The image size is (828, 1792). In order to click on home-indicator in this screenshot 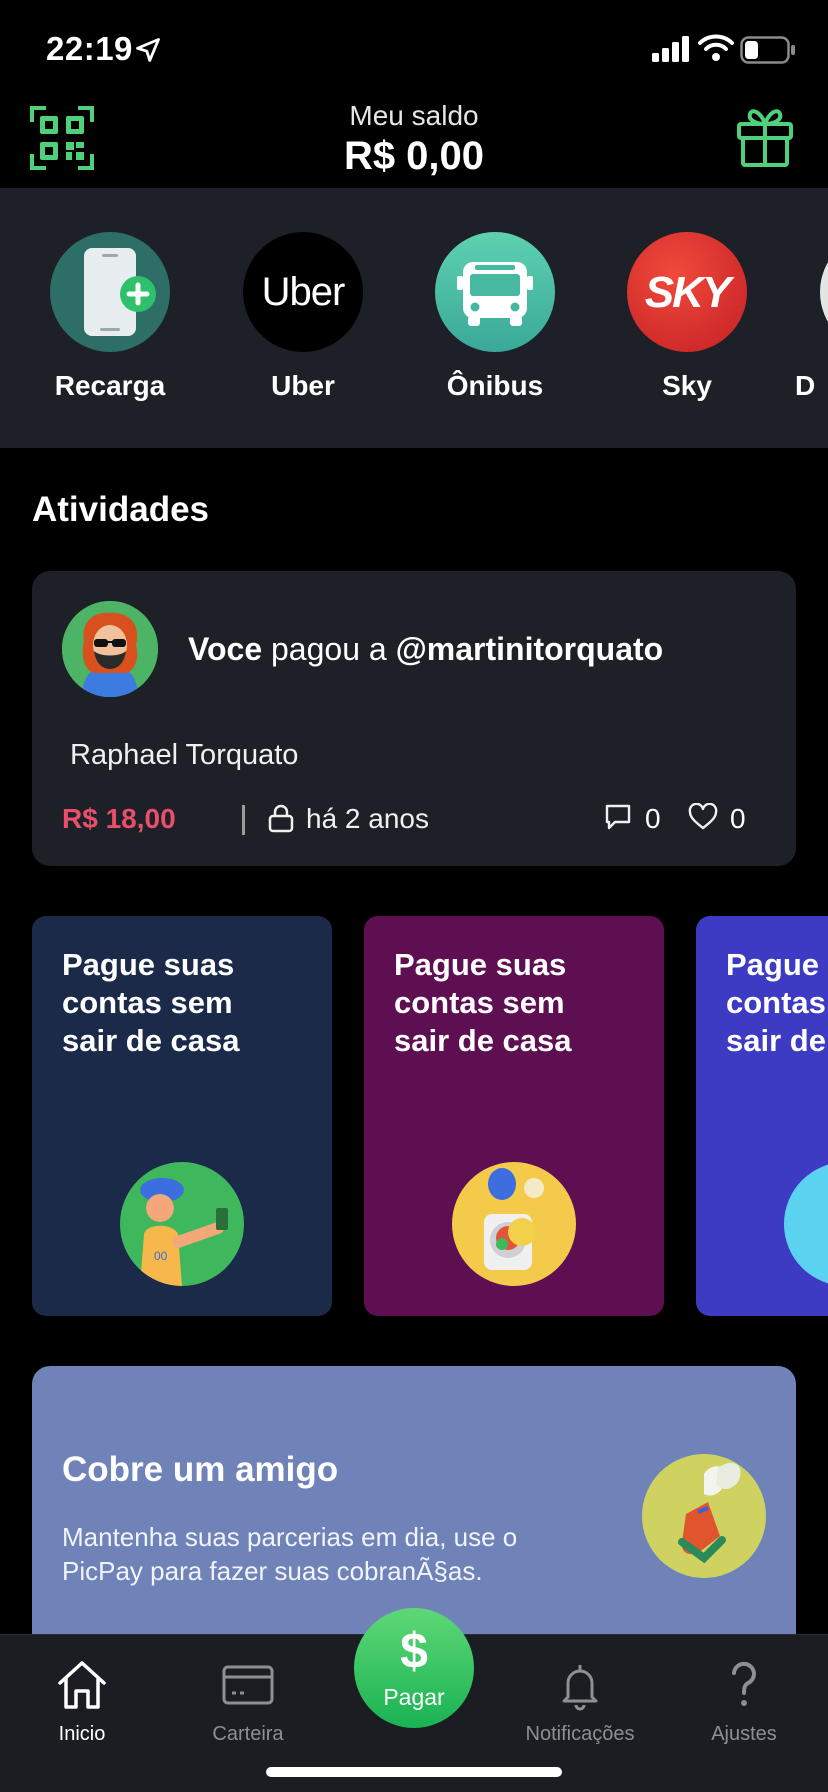, I will do `click(414, 1772)`.